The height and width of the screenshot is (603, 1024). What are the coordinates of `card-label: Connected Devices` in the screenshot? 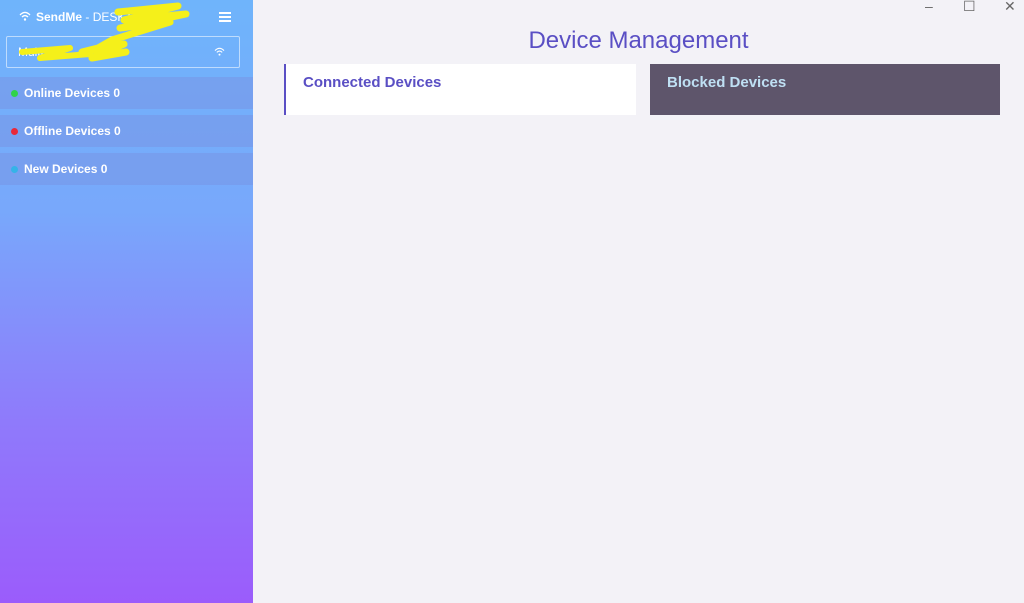 It's located at (372, 82).